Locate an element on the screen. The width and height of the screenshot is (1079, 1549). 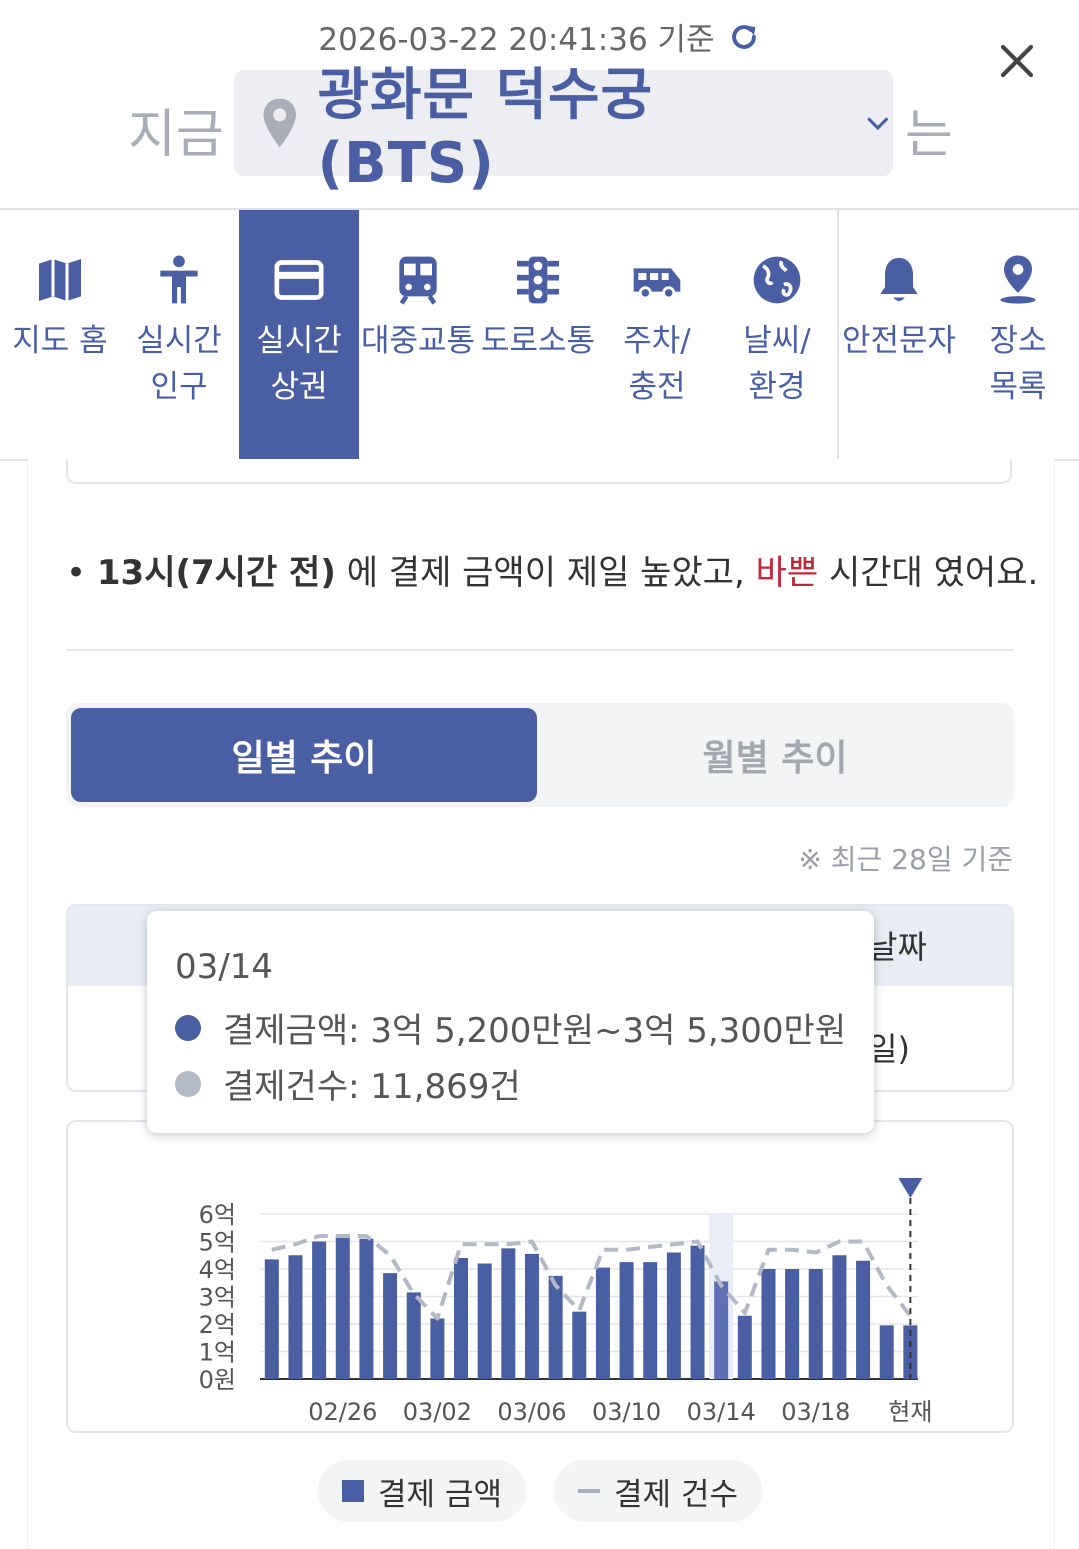
tab-monthly-trend: 월별 추이 is located at coordinates (775, 755).